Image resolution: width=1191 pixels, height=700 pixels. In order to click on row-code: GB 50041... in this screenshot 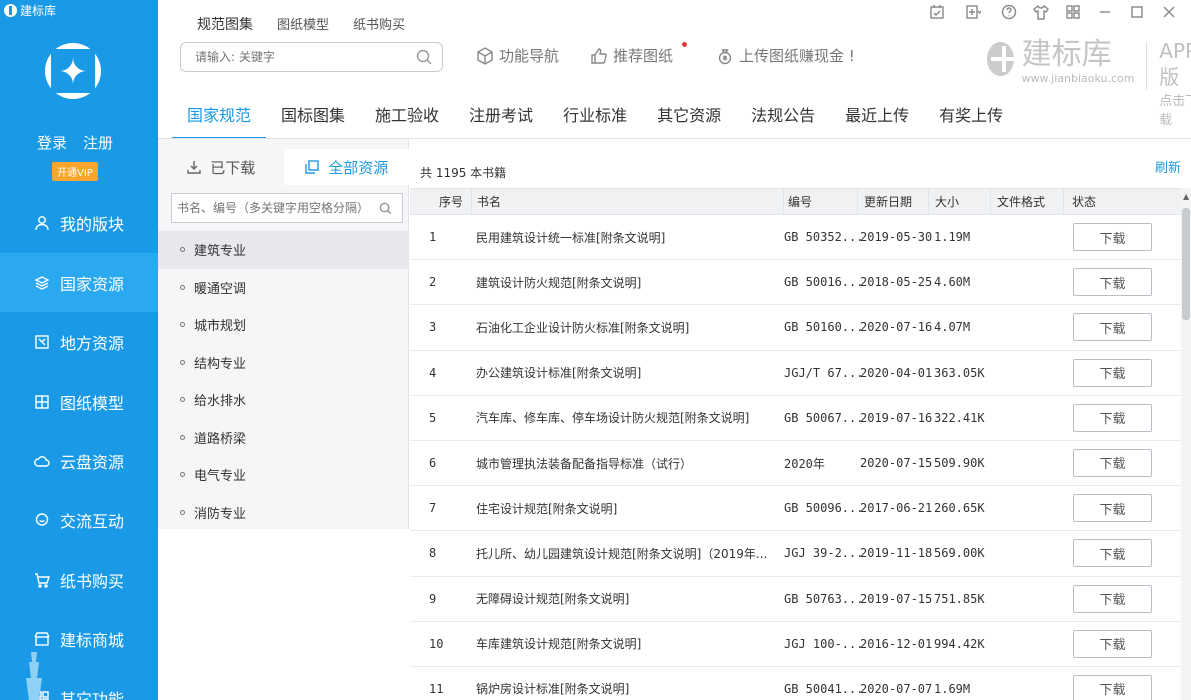, I will do `click(824, 688)`.